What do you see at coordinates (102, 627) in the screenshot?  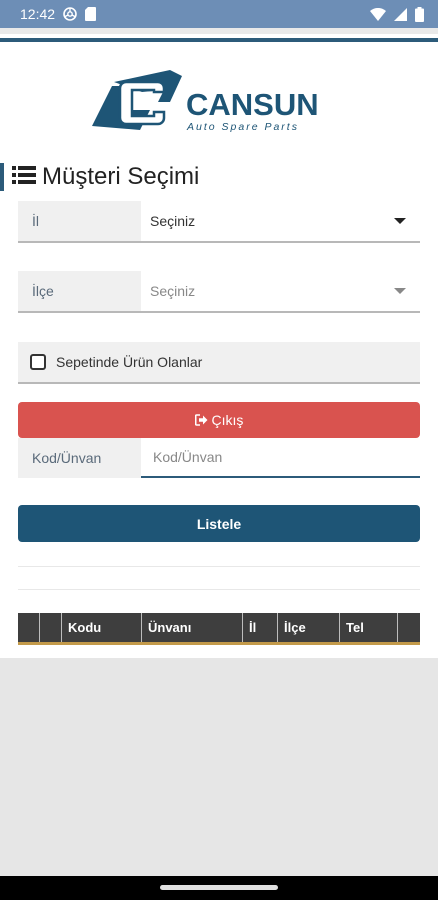 I see `table-header-kodu: Kodu` at bounding box center [102, 627].